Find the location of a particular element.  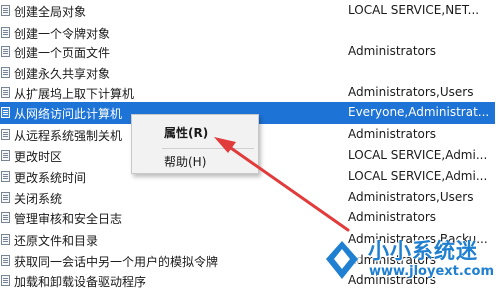

policy-name: 获取同一会话中另一个用户的模拟令牌 is located at coordinates (116, 262).